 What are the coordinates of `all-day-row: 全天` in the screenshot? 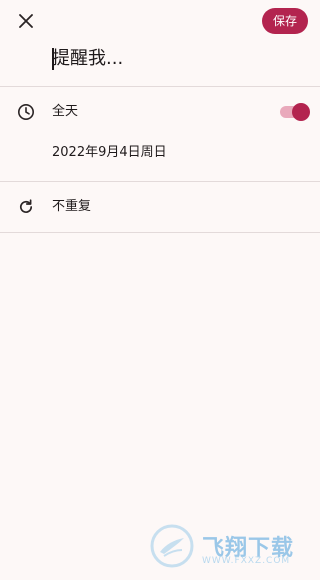 It's located at (160, 112).